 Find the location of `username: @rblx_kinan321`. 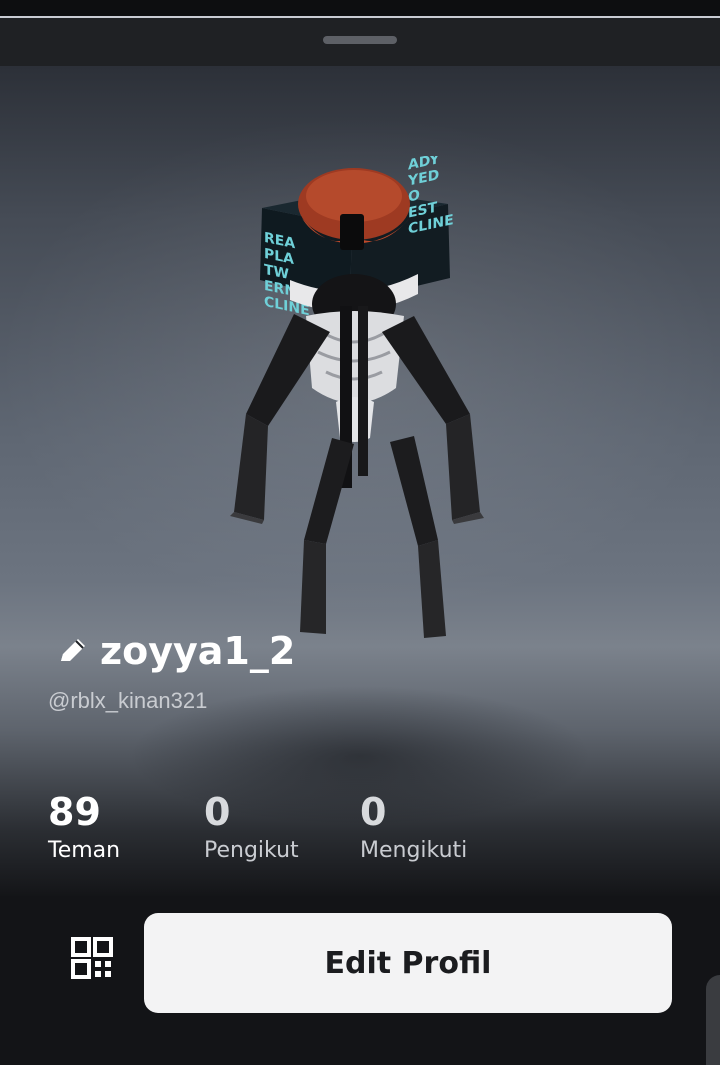

username: @rblx_kinan321 is located at coordinates (128, 700).